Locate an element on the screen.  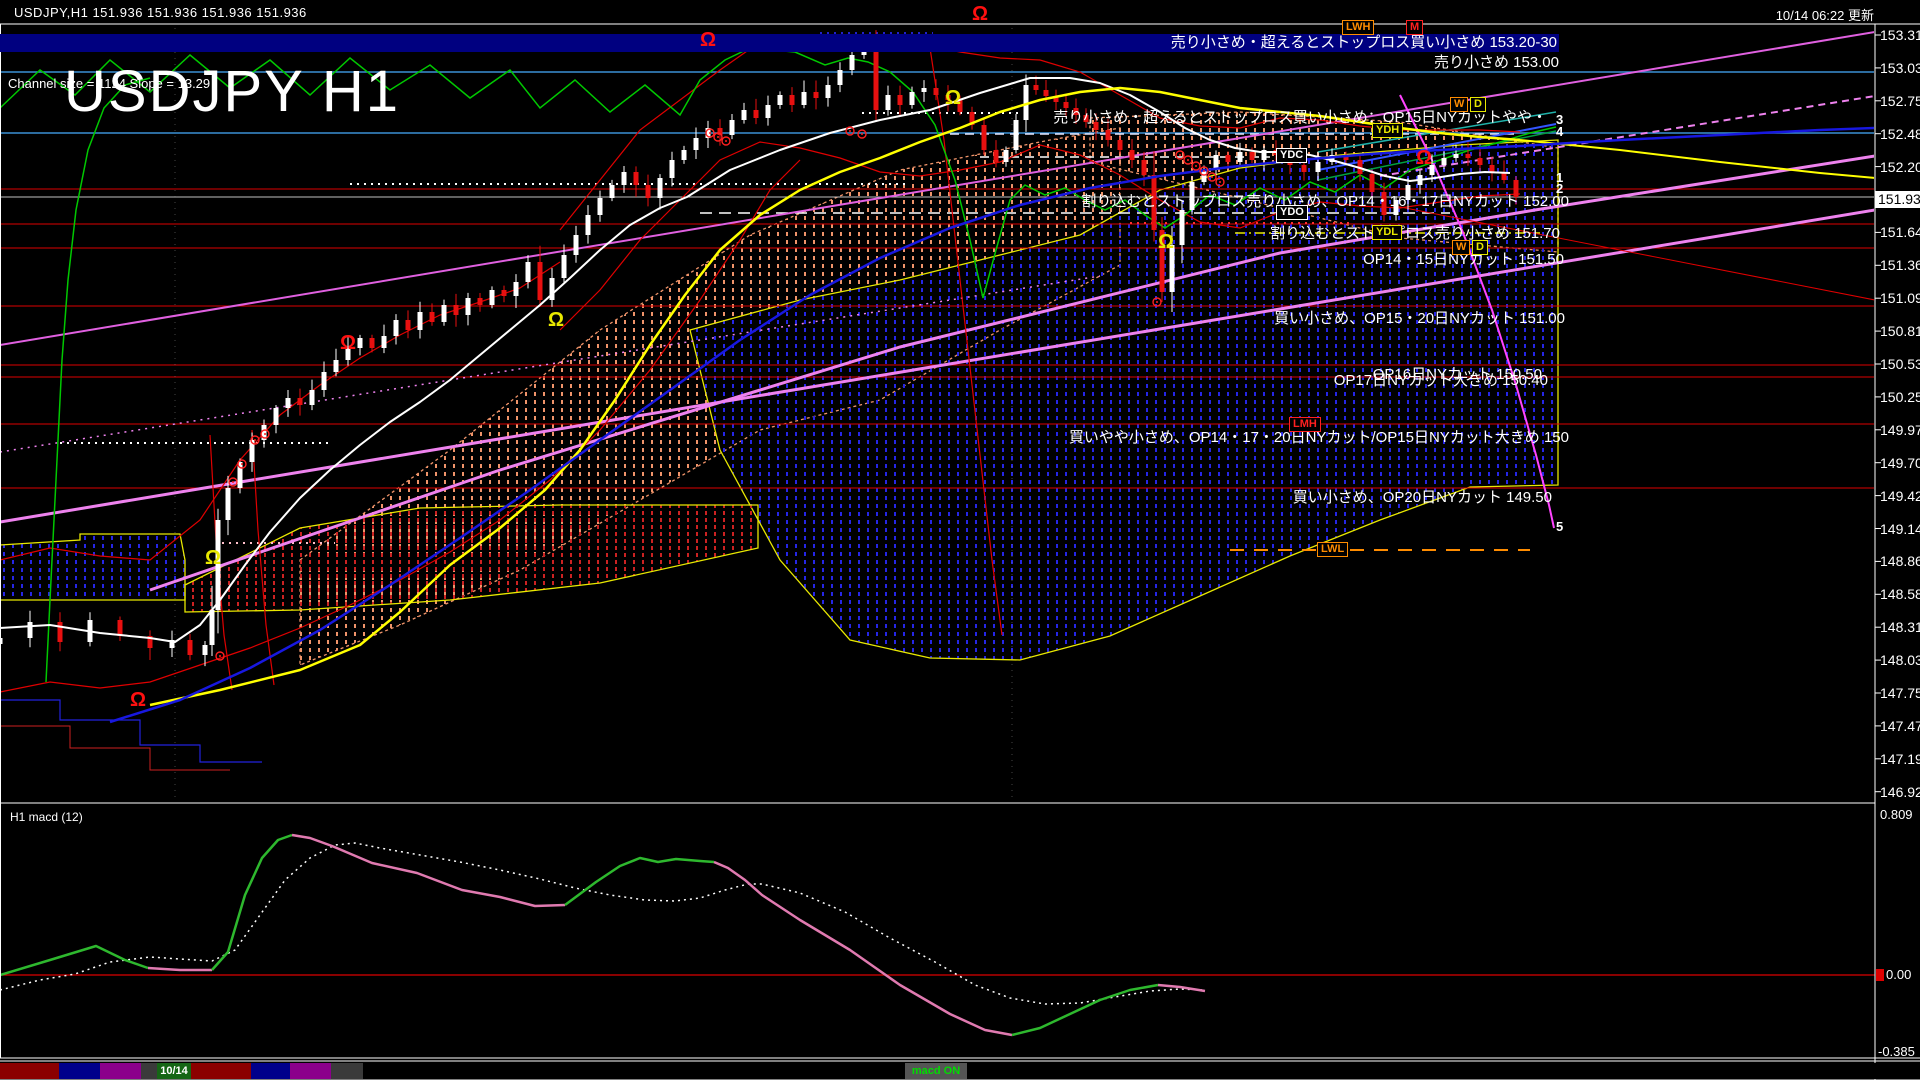
price-tick: 152.480 is located at coordinates (1900, 133).